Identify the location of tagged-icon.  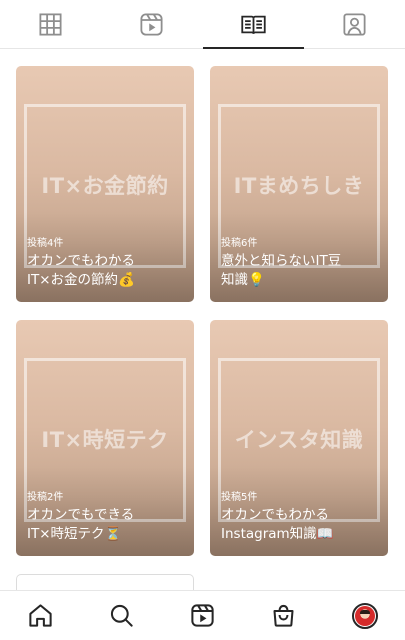
(354, 24).